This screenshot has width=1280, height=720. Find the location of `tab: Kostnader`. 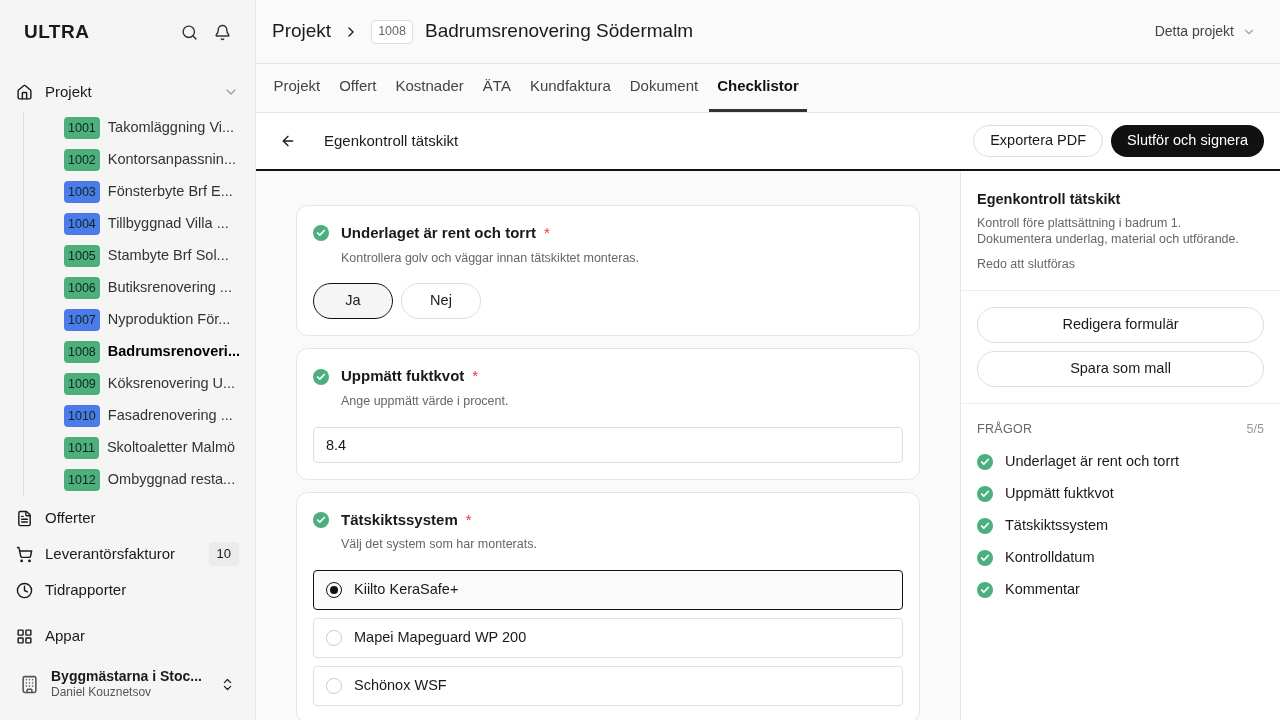

tab: Kostnader is located at coordinates (429, 88).